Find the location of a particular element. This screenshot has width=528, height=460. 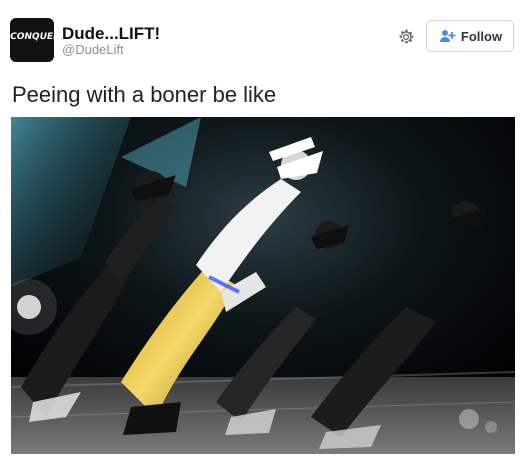

add-user-icon is located at coordinates (447, 36).